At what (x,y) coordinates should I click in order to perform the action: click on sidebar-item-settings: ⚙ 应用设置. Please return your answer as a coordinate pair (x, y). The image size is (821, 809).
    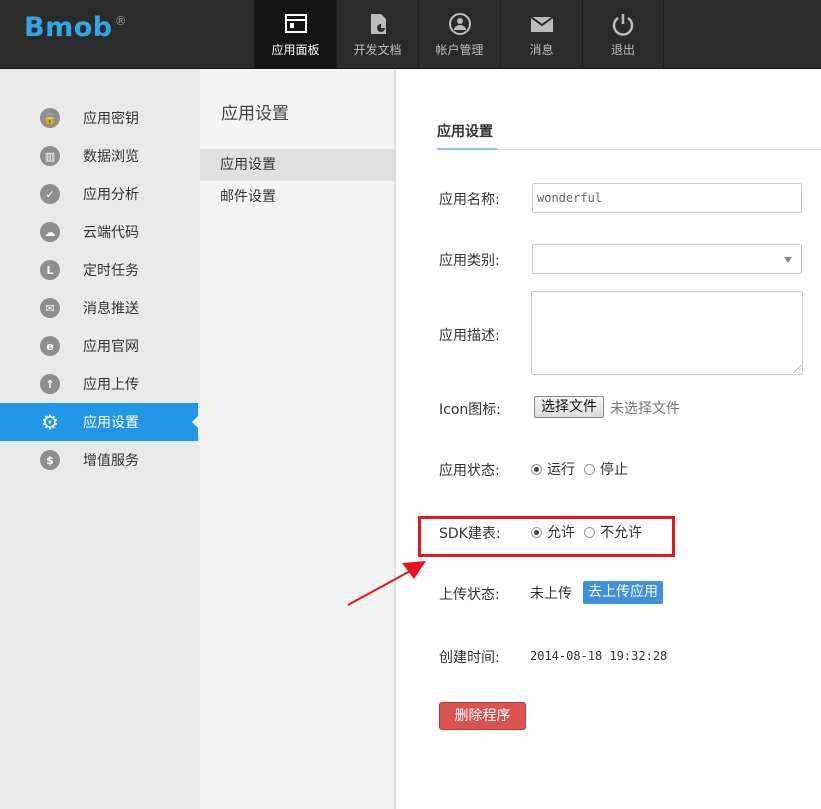
    Looking at the image, I should click on (99, 422).